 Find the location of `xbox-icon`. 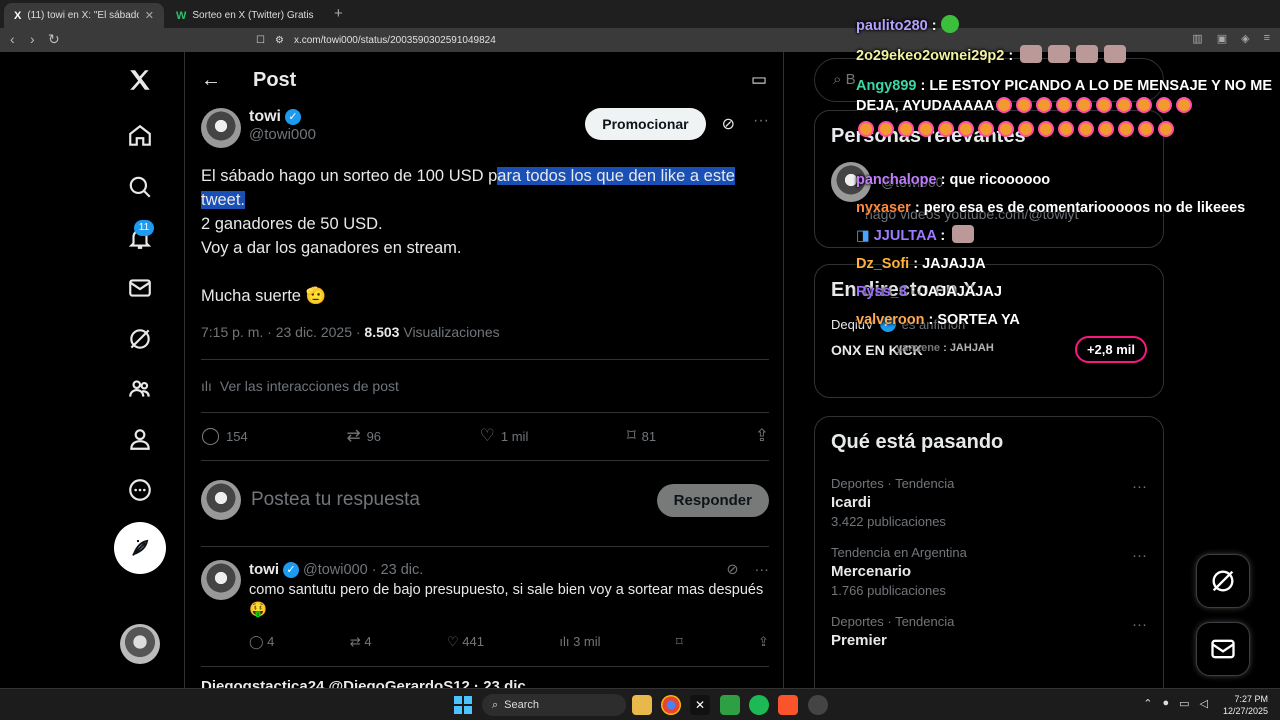

xbox-icon is located at coordinates (730, 705).